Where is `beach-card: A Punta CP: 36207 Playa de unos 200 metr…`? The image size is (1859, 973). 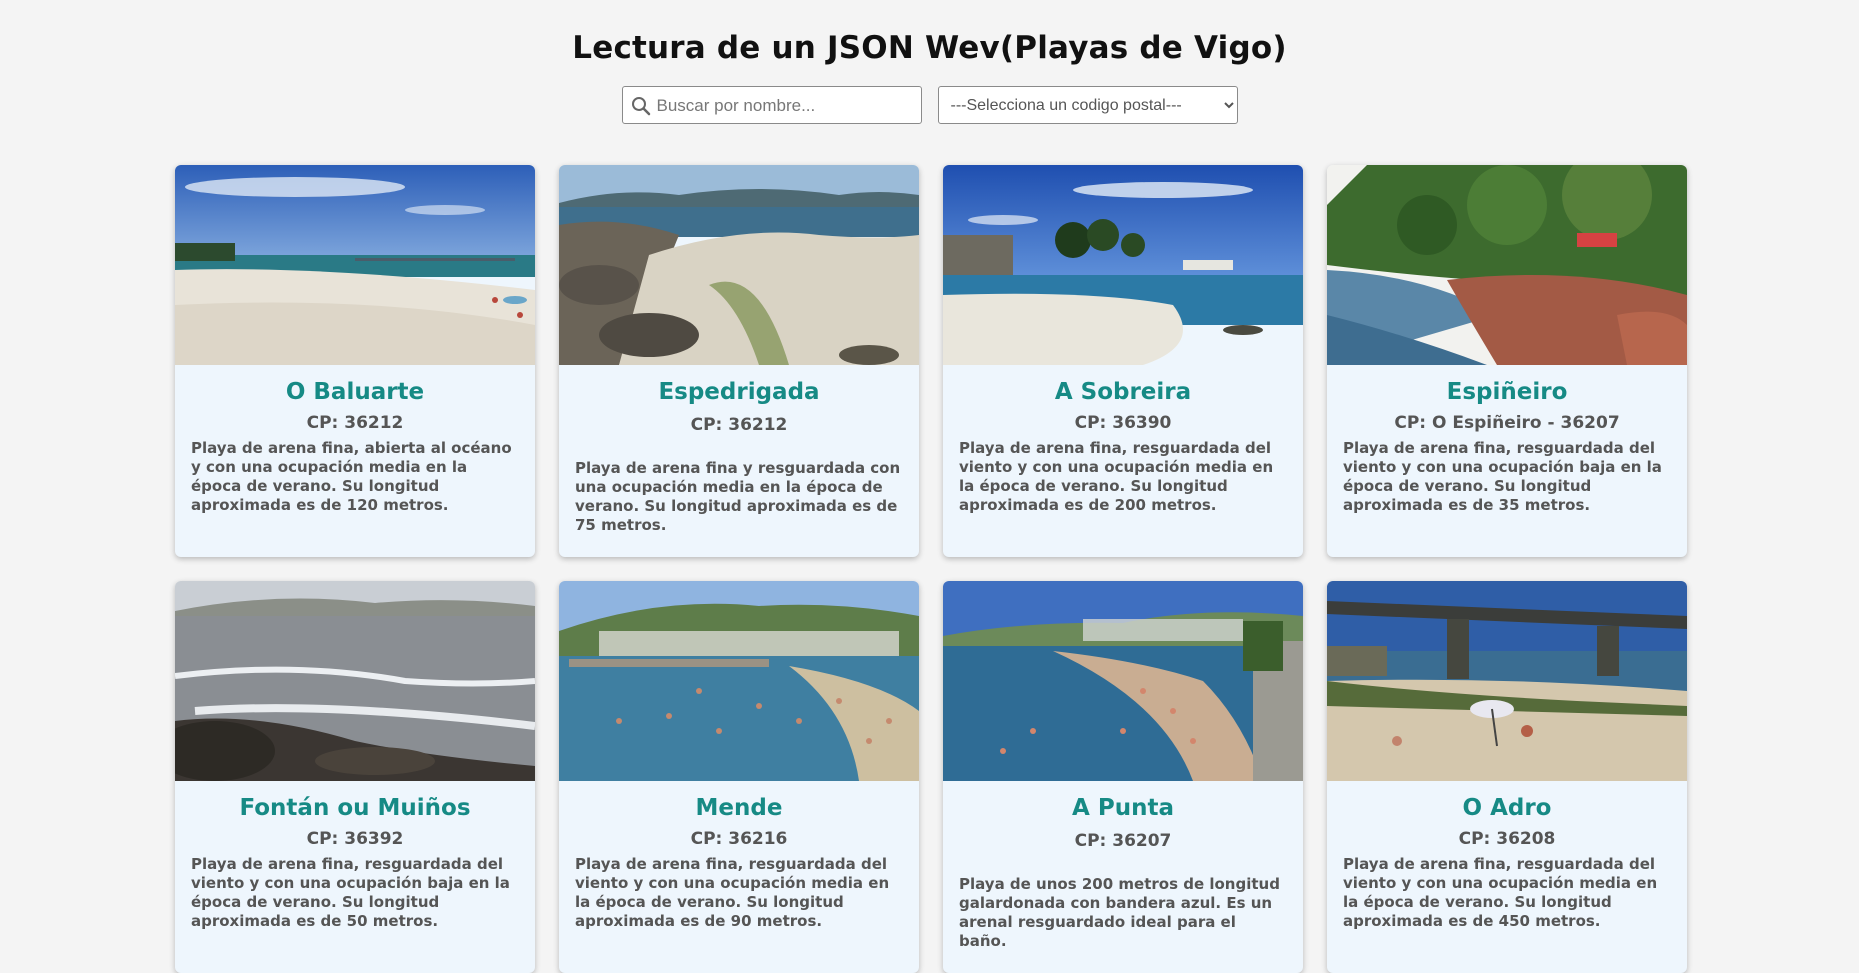 beach-card: A Punta CP: 36207 Playa de unos 200 metr… is located at coordinates (1123, 777).